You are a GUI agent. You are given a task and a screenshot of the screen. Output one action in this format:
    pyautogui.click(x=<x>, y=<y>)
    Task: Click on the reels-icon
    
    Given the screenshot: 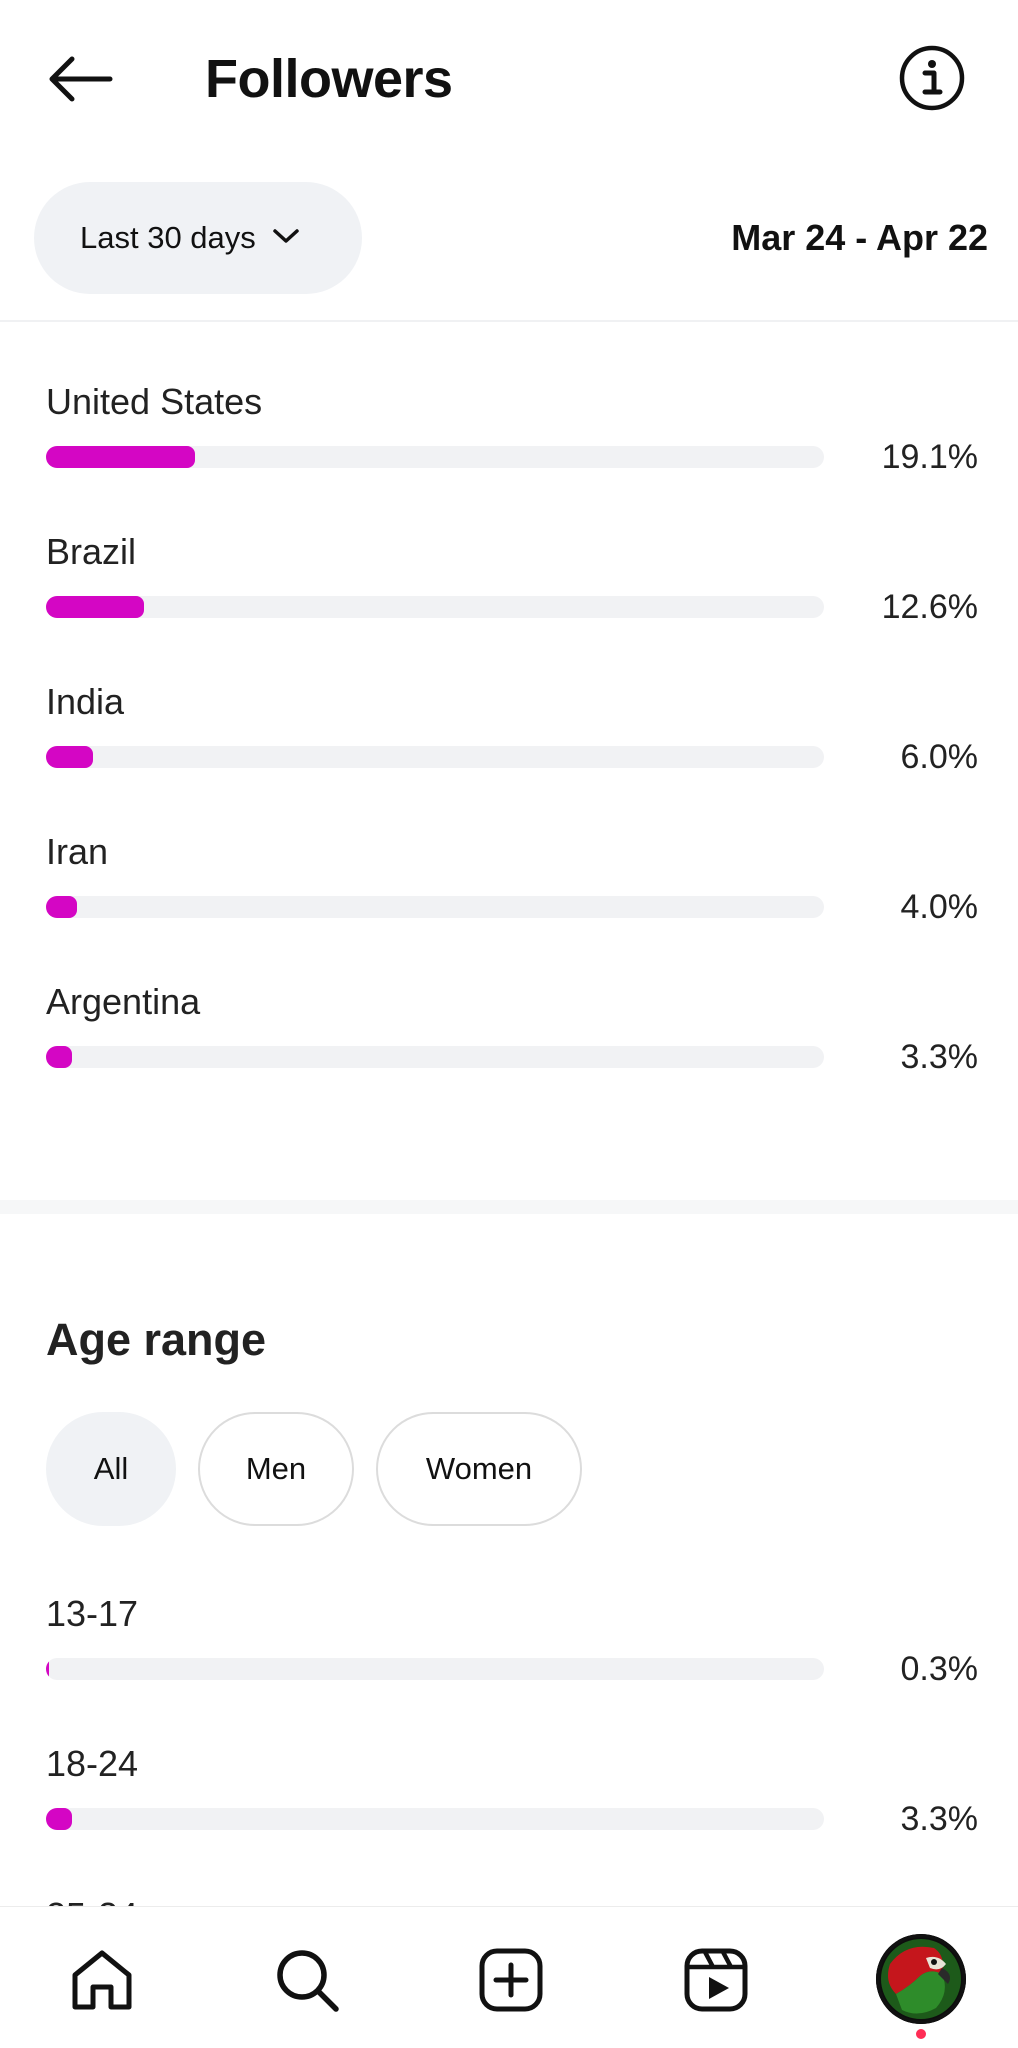 What is the action you would take?
    pyautogui.click(x=716, y=1980)
    